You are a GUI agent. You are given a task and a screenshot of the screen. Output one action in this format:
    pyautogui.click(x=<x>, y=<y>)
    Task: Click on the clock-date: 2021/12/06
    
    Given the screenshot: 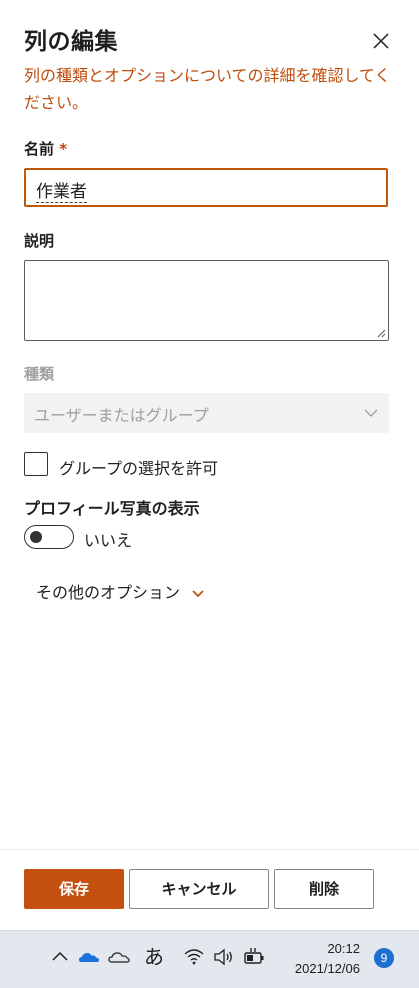 What is the action you would take?
    pyautogui.click(x=327, y=968)
    